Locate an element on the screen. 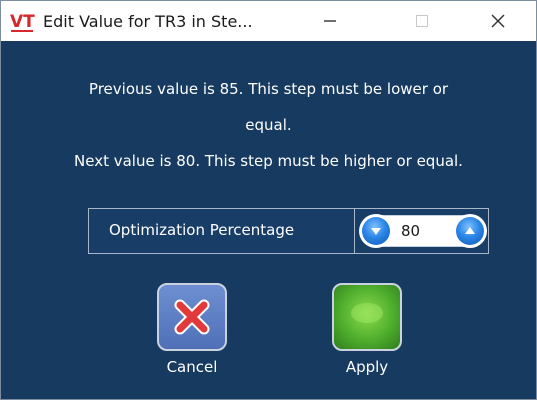  logo-text: VT is located at coordinates (22, 22).